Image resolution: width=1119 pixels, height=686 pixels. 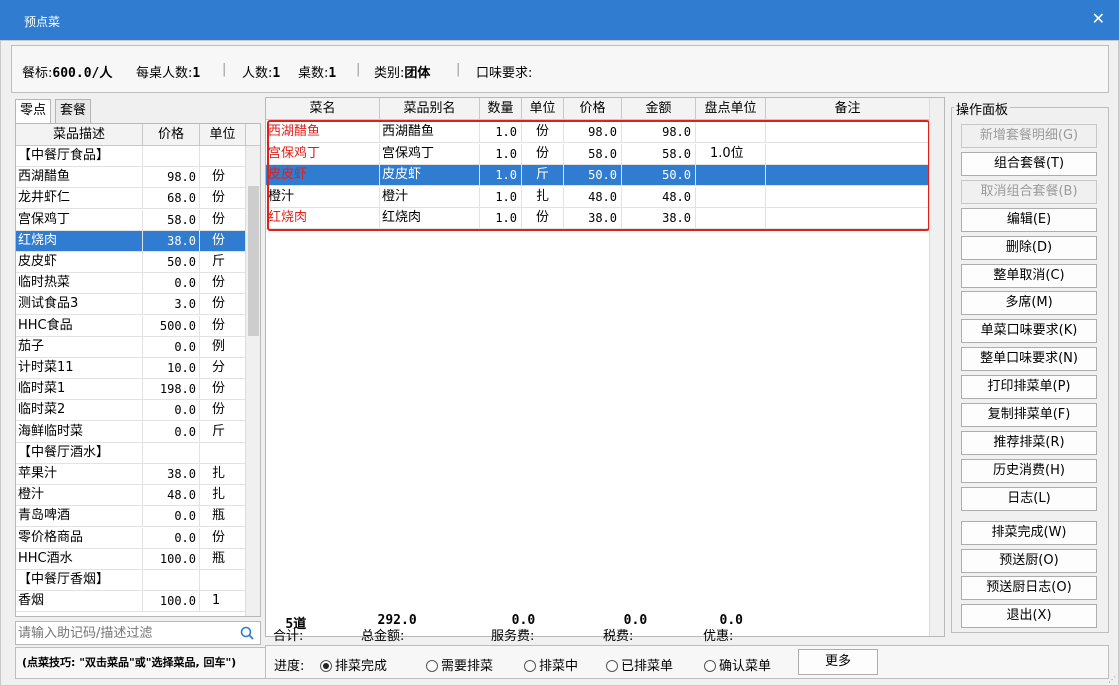 I want to click on order-cell: 58.0, so click(x=659, y=154).